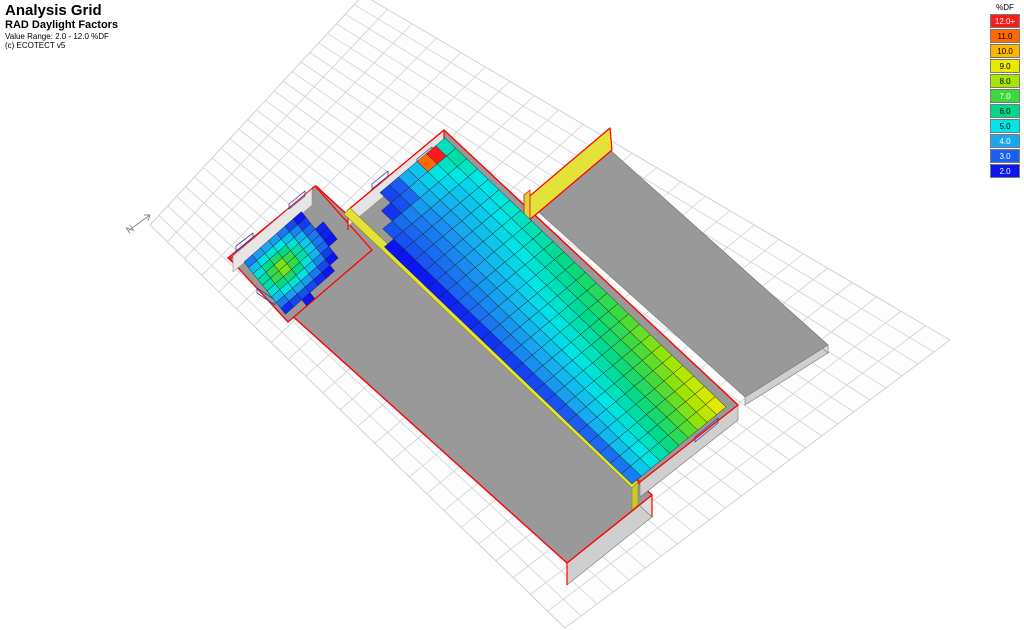 The image size is (1024, 630). What do you see at coordinates (1005, 66) in the screenshot?
I see `legend-swatch: 9.0` at bounding box center [1005, 66].